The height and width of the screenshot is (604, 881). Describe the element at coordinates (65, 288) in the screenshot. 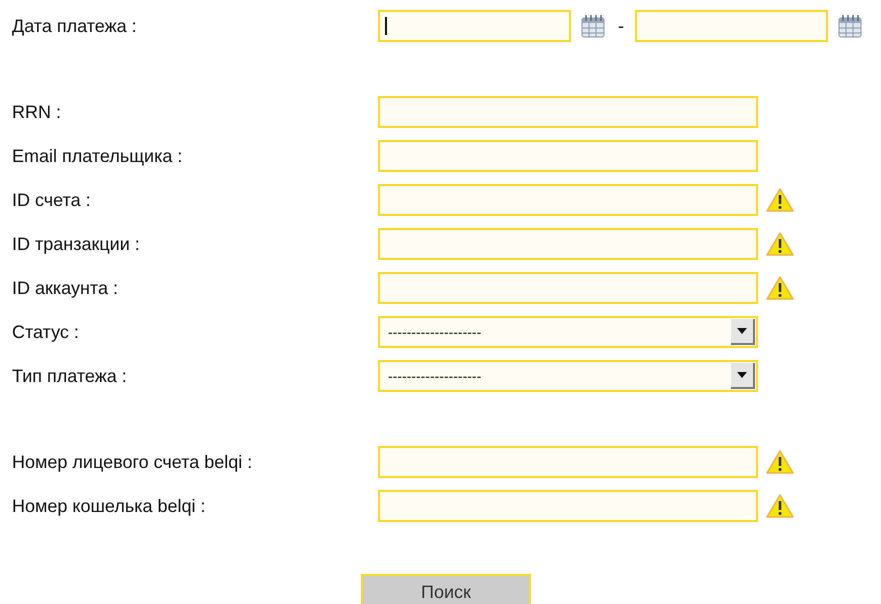

I see `field-label: ID аккаунта :` at that location.